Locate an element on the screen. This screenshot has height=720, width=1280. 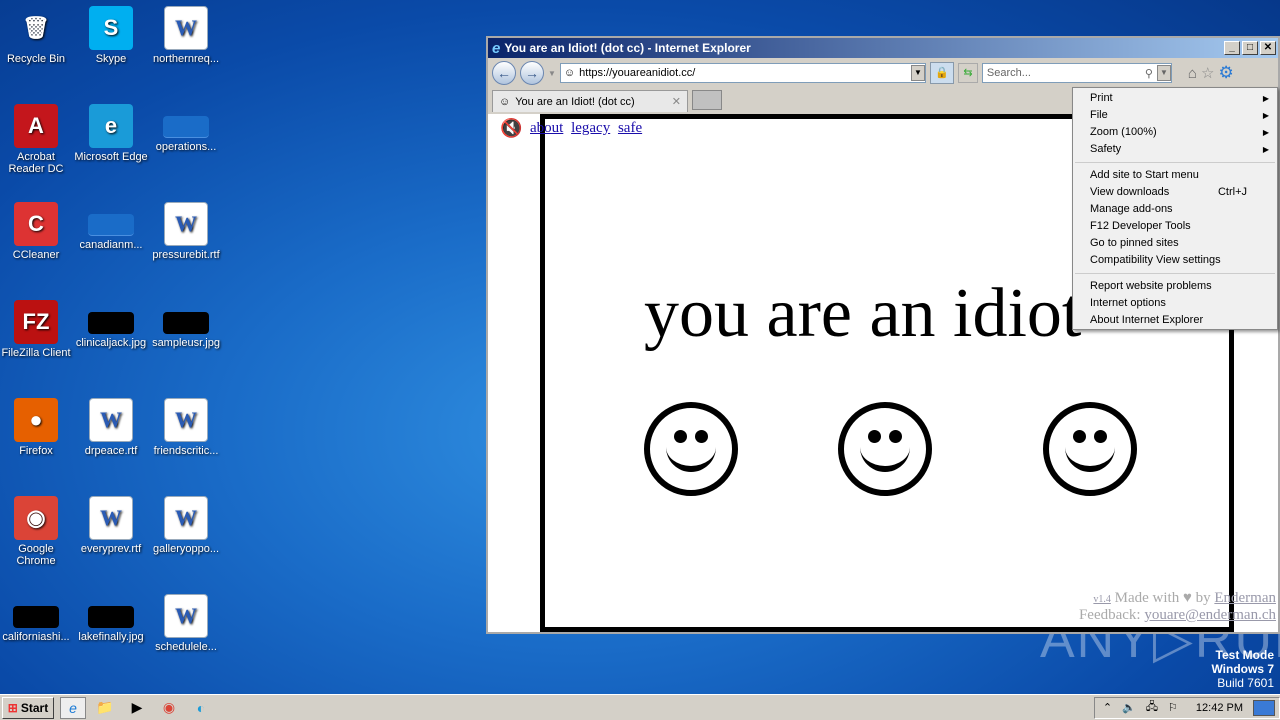
tab-close-icon: ✕ is located at coordinates (676, 101).